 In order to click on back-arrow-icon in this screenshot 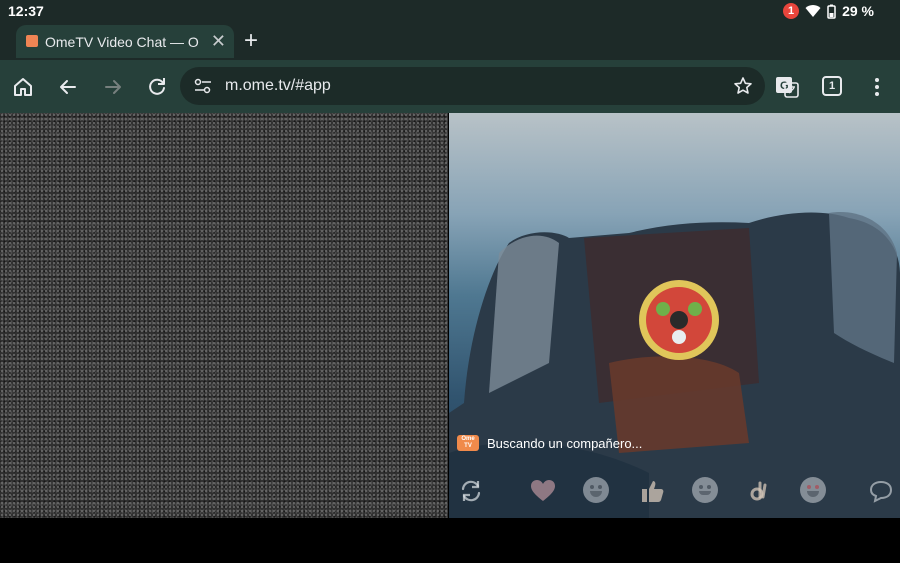, I will do `click(68, 87)`.